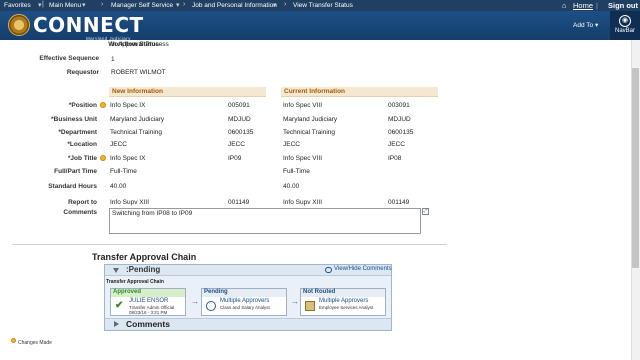  What do you see at coordinates (239, 105) in the screenshot?
I see `position-new-code: 005091` at bounding box center [239, 105].